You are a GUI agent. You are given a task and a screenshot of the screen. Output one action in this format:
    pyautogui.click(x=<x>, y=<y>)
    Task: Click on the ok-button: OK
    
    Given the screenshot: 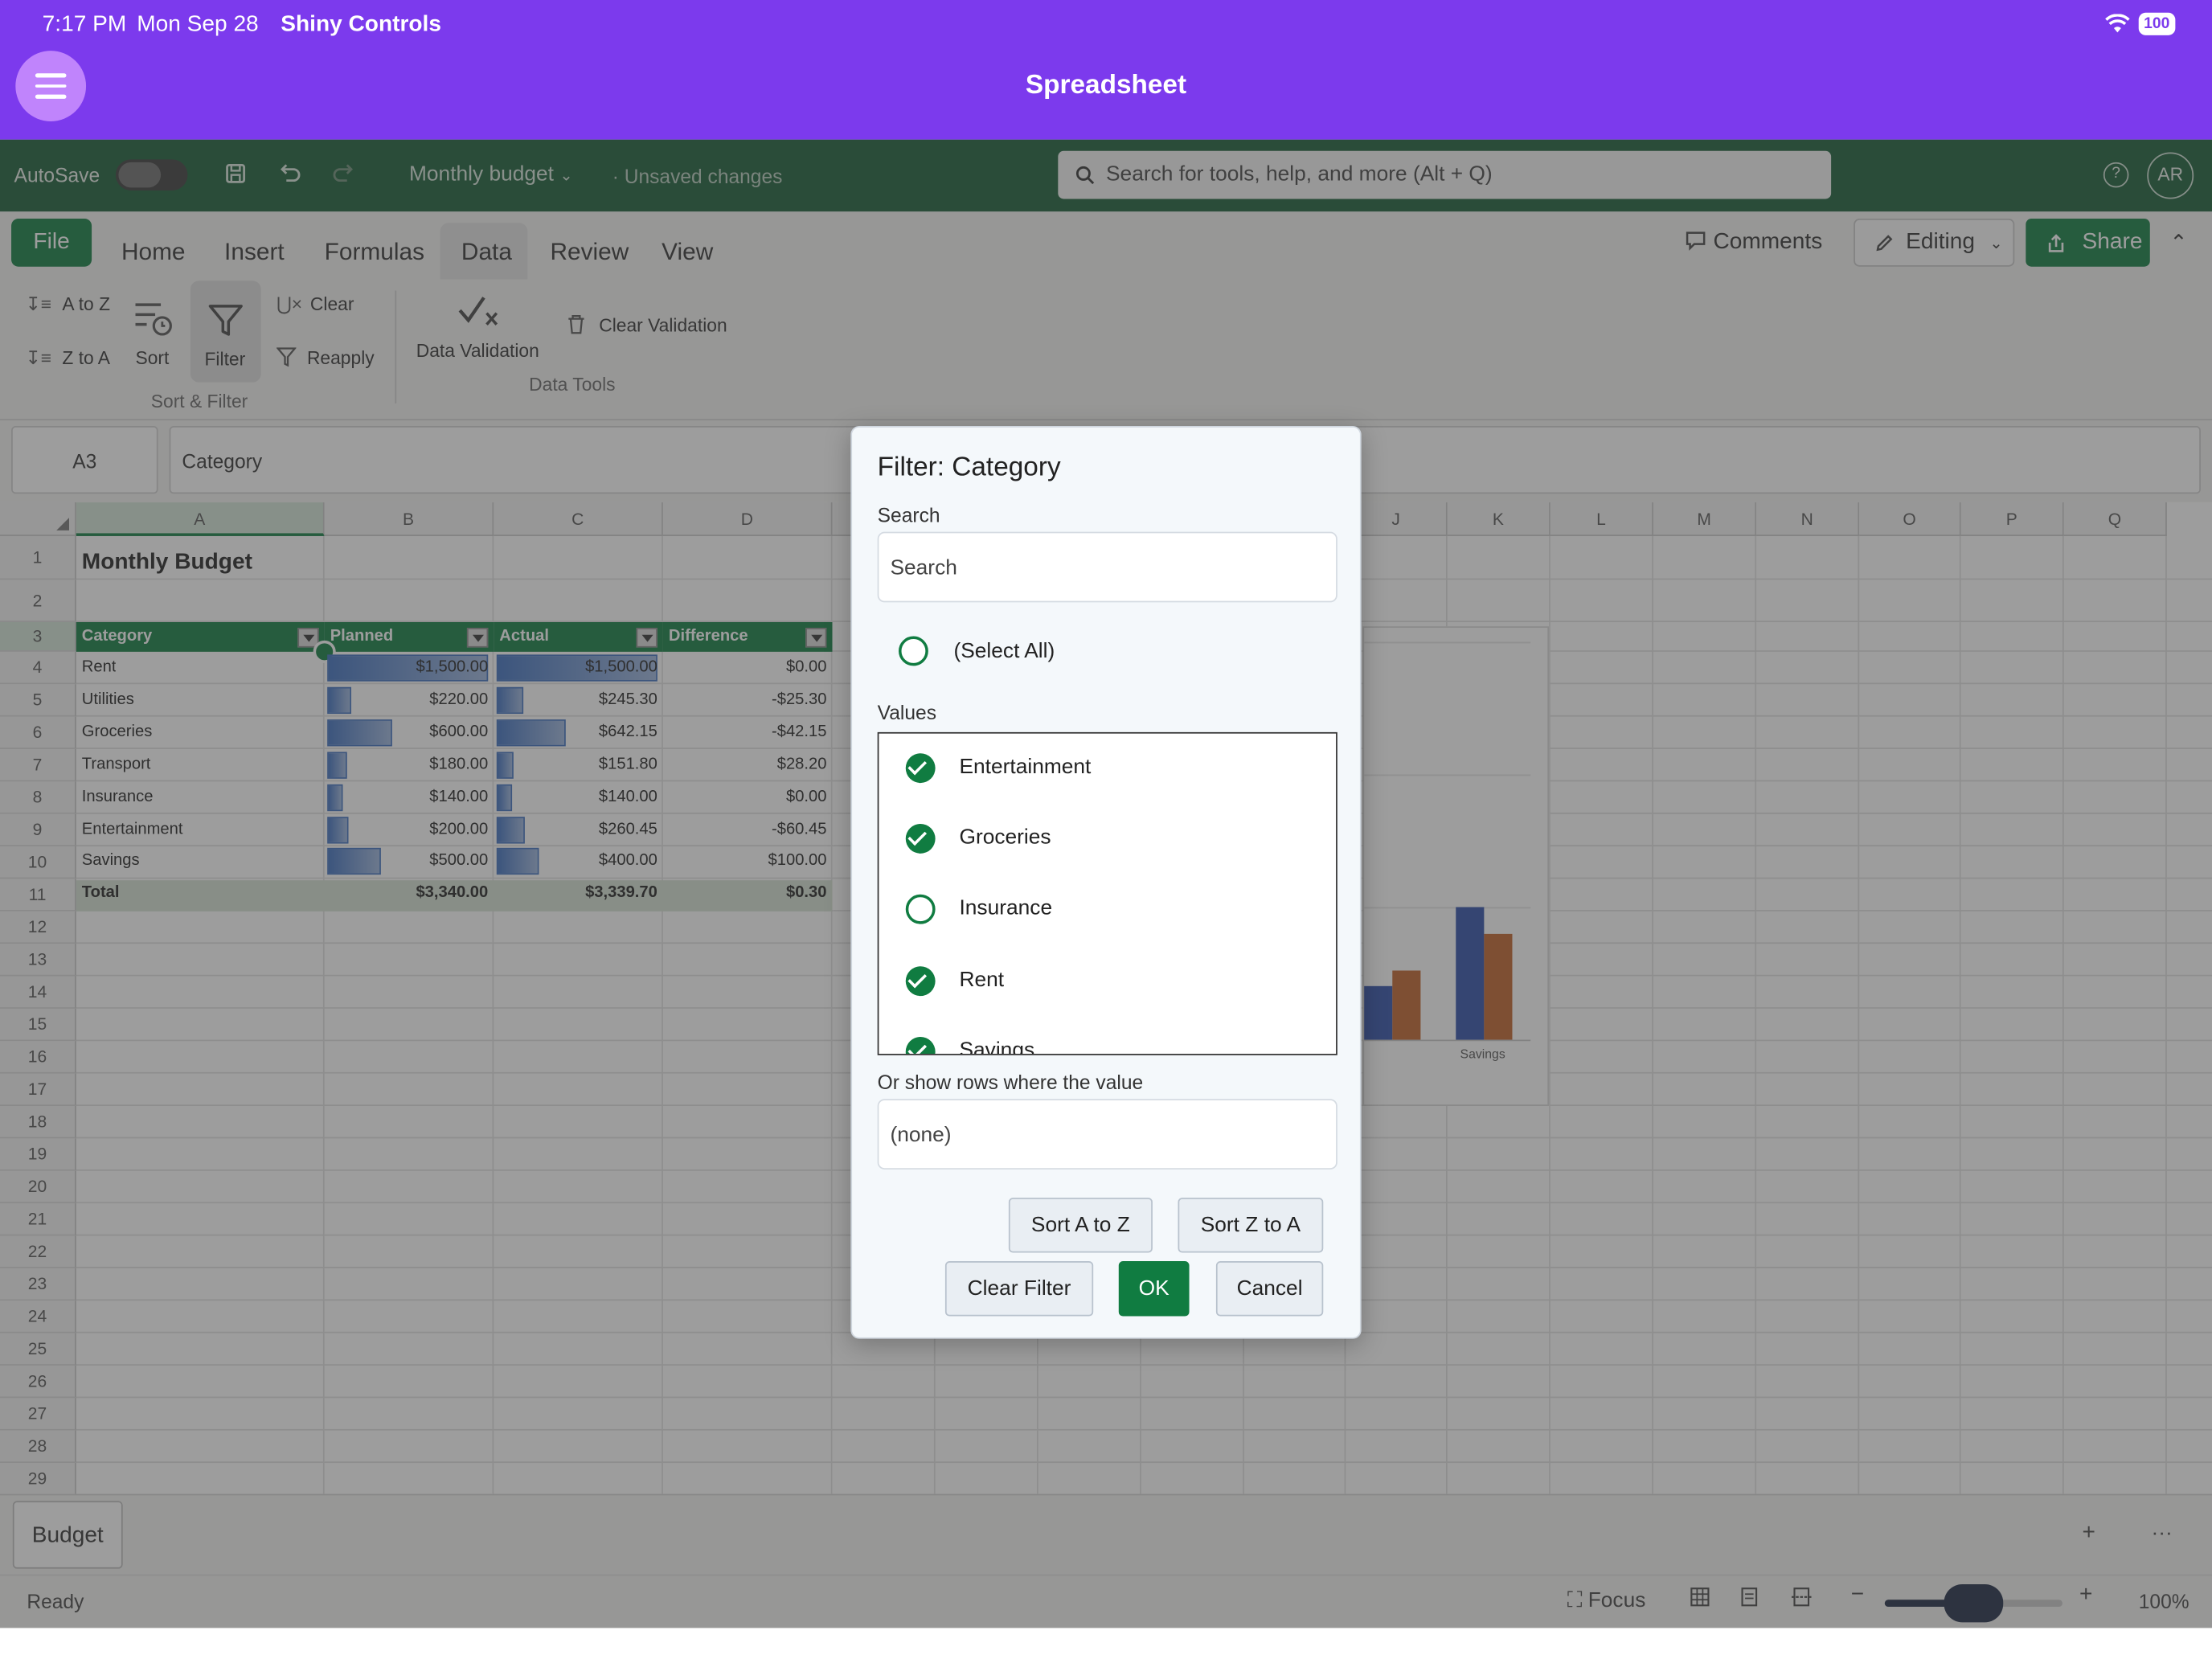 What is the action you would take?
    pyautogui.click(x=1154, y=1289)
    